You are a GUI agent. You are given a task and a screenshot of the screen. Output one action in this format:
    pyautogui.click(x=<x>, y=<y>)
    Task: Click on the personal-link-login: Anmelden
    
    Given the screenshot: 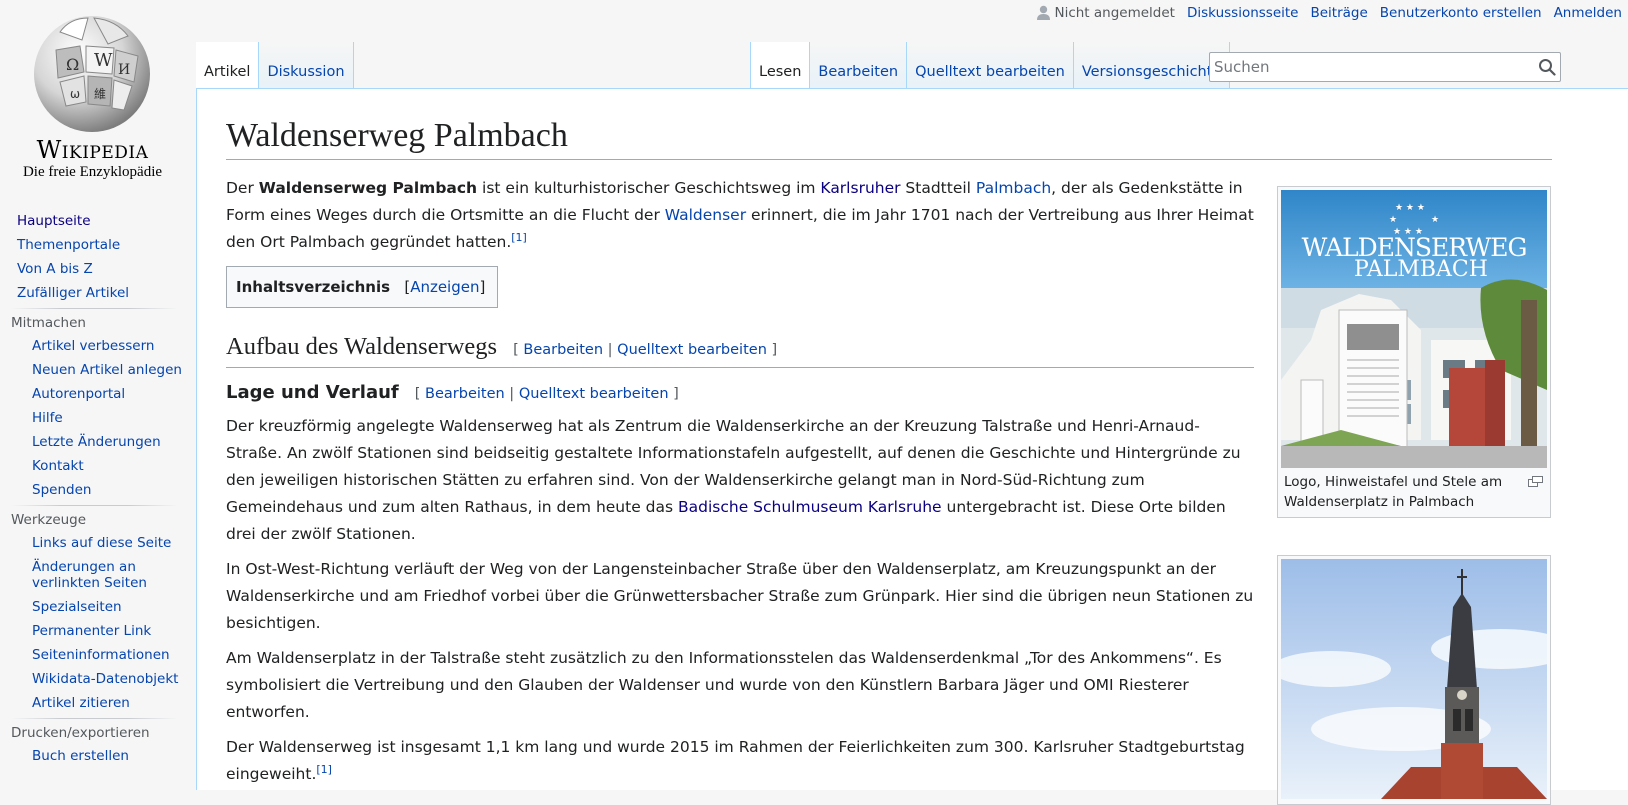 What is the action you would take?
    pyautogui.click(x=1588, y=13)
    